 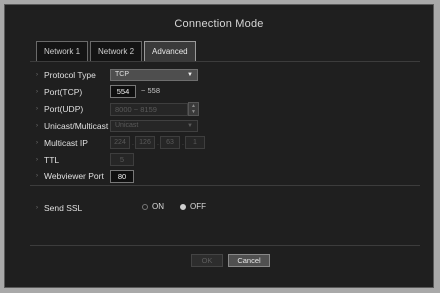 I want to click on section-divider, so click(x=225, y=185).